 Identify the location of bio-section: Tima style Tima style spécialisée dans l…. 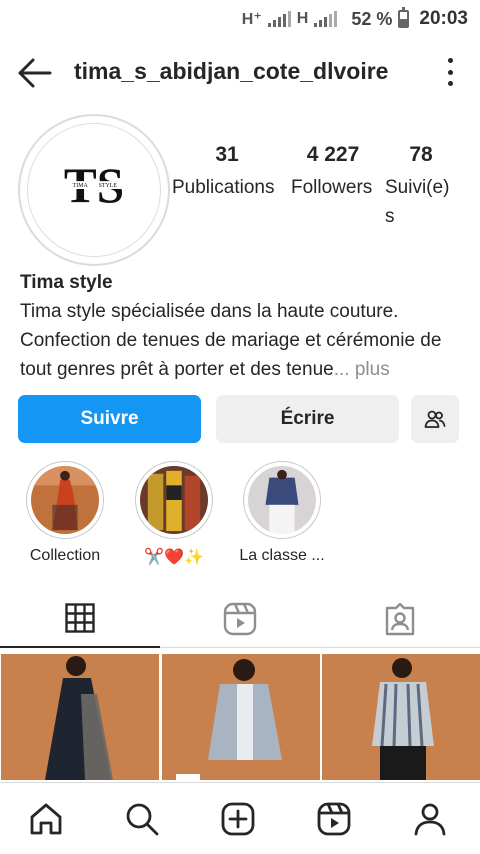
(244, 326).